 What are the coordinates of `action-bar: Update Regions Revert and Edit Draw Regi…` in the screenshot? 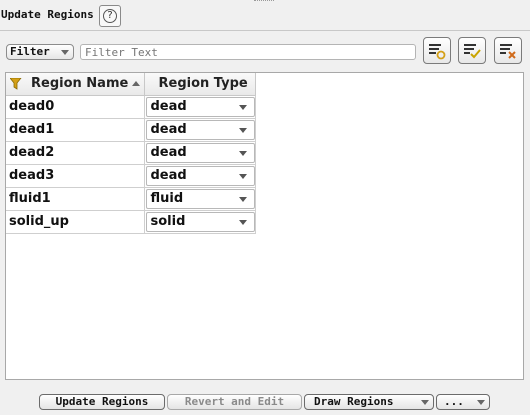 It's located at (265, 402).